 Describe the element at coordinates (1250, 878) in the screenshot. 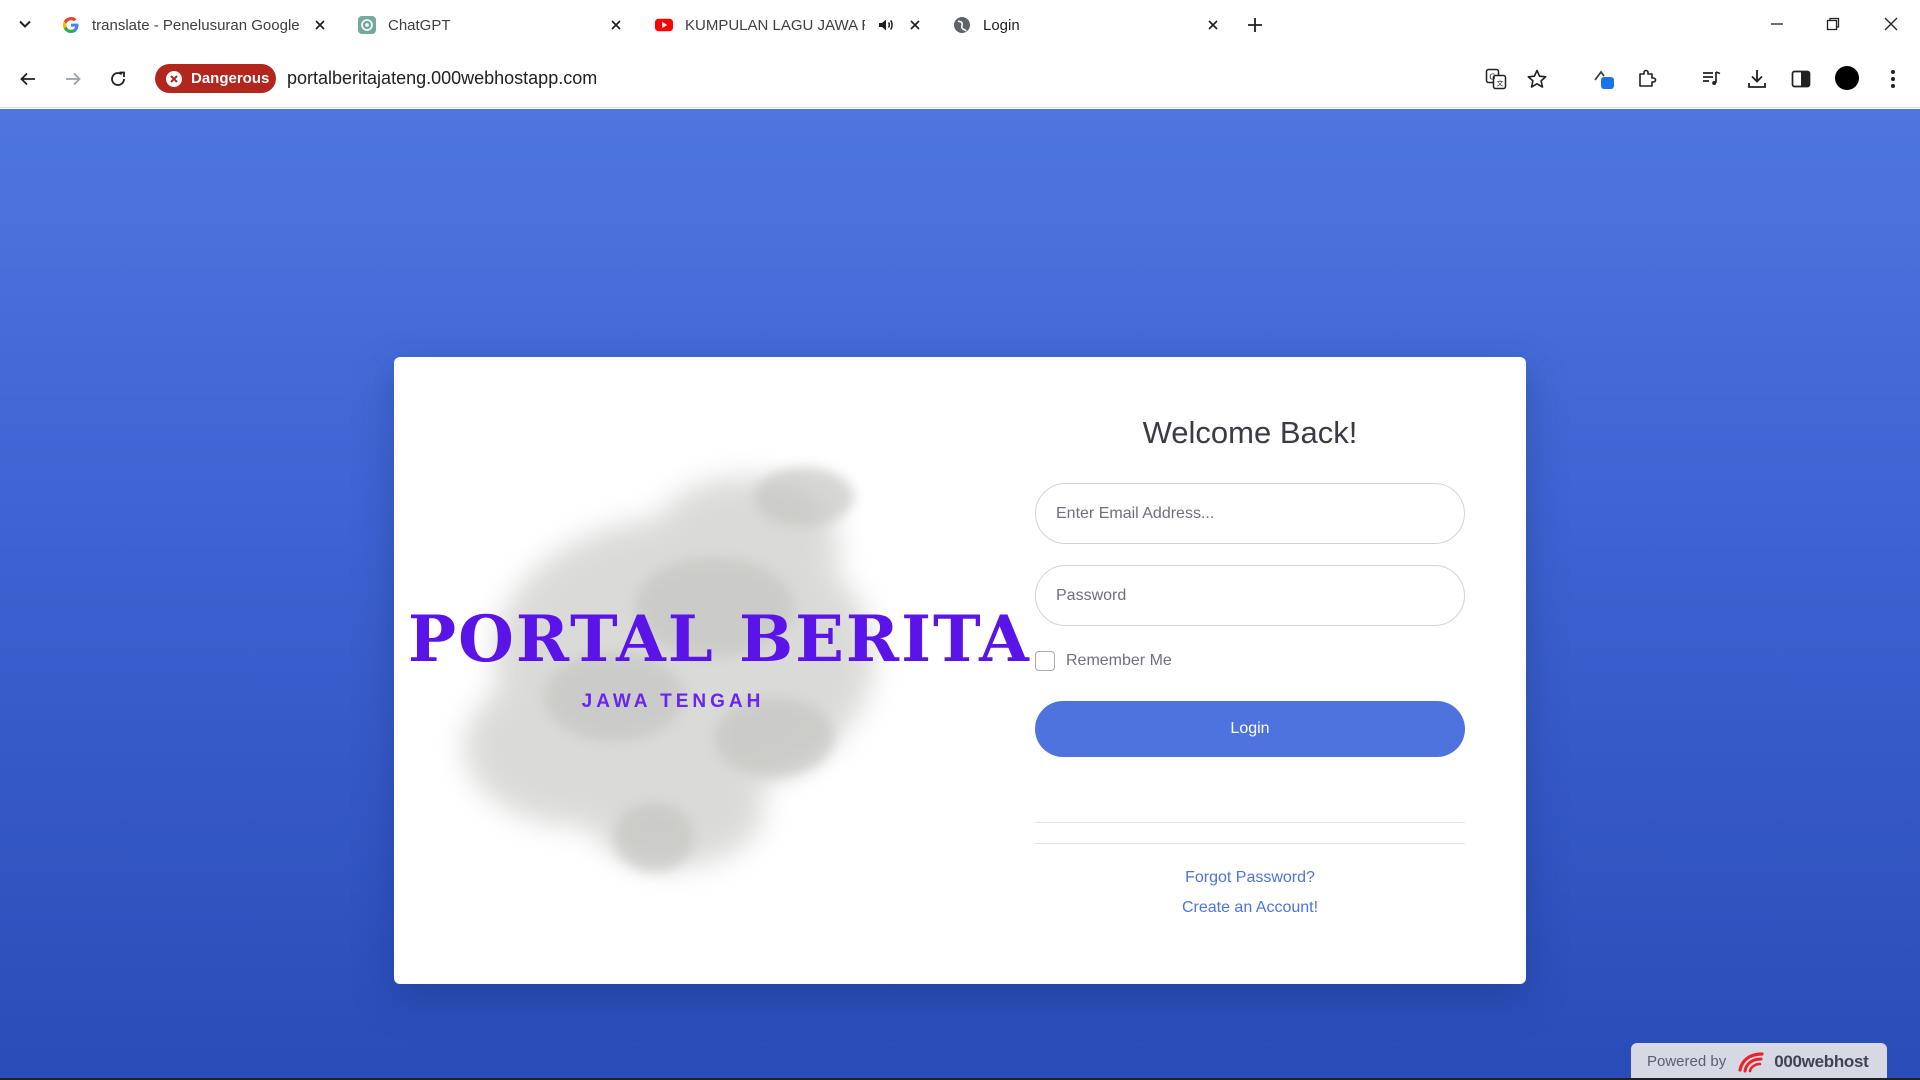

I see `forgot-password-link: Forgot Password?` at that location.